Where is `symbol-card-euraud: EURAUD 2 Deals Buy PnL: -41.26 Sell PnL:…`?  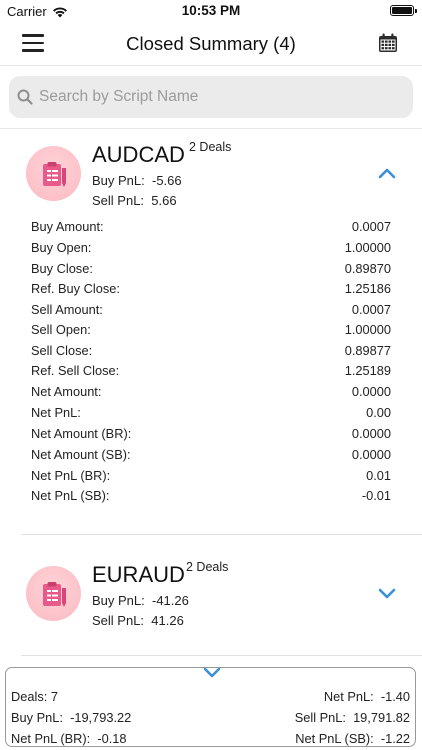
symbol-card-euraud: EURAUD 2 Deals Buy PnL: -41.26 Sell PnL:… is located at coordinates (211, 601).